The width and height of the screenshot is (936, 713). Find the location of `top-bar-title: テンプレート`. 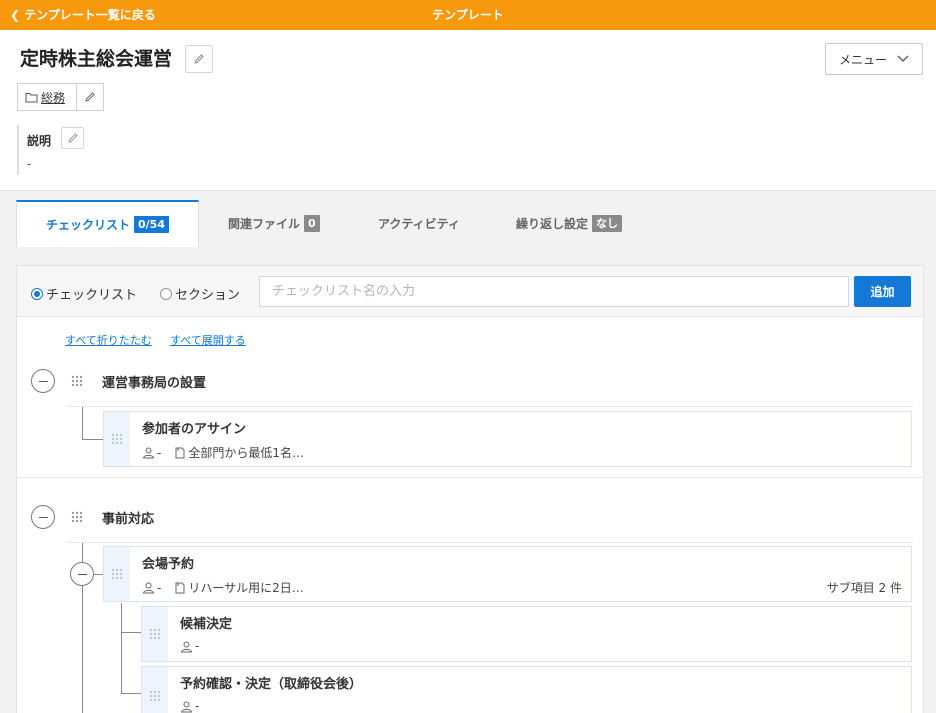

top-bar-title: テンプレート is located at coordinates (468, 15).